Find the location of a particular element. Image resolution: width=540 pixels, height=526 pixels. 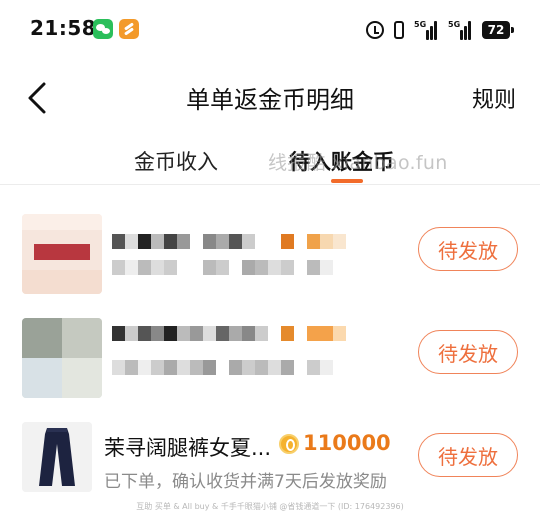

tab-active-indicator is located at coordinates (347, 181).